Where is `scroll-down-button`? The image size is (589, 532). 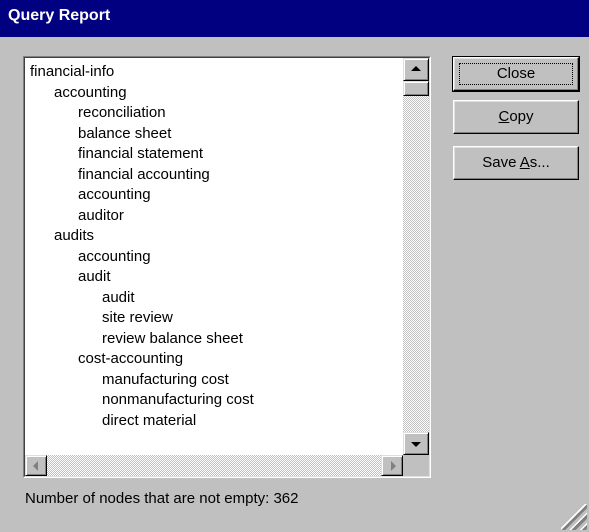
scroll-down-button is located at coordinates (416, 443).